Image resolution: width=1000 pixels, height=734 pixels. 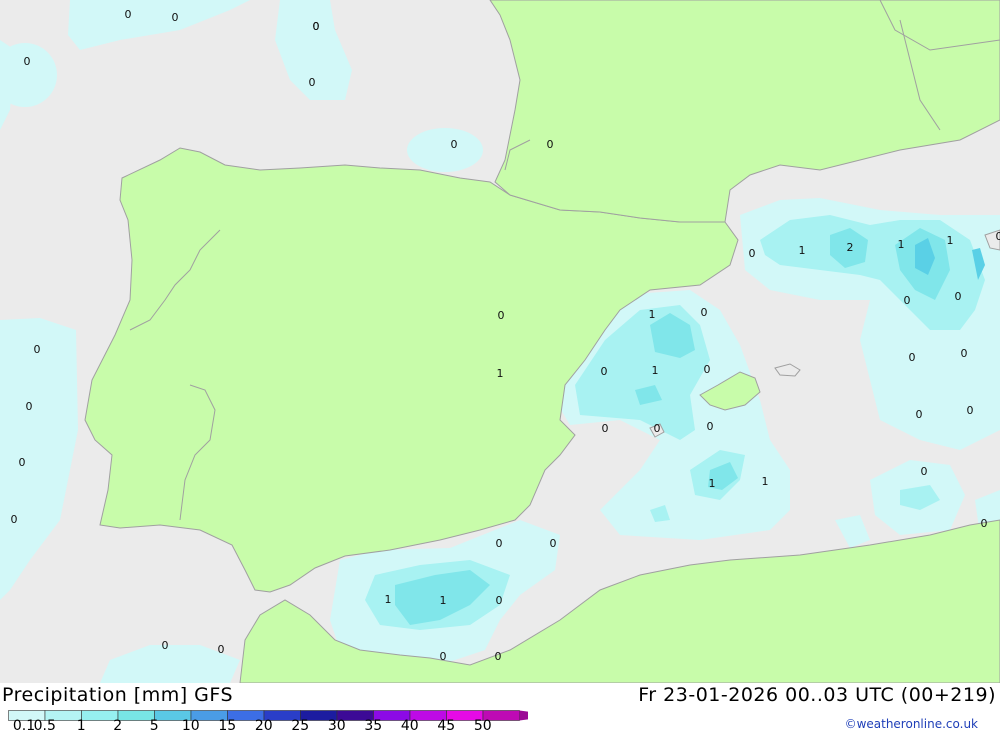 What do you see at coordinates (117, 726) in the screenshot?
I see `legend-tick-label: 2` at bounding box center [117, 726].